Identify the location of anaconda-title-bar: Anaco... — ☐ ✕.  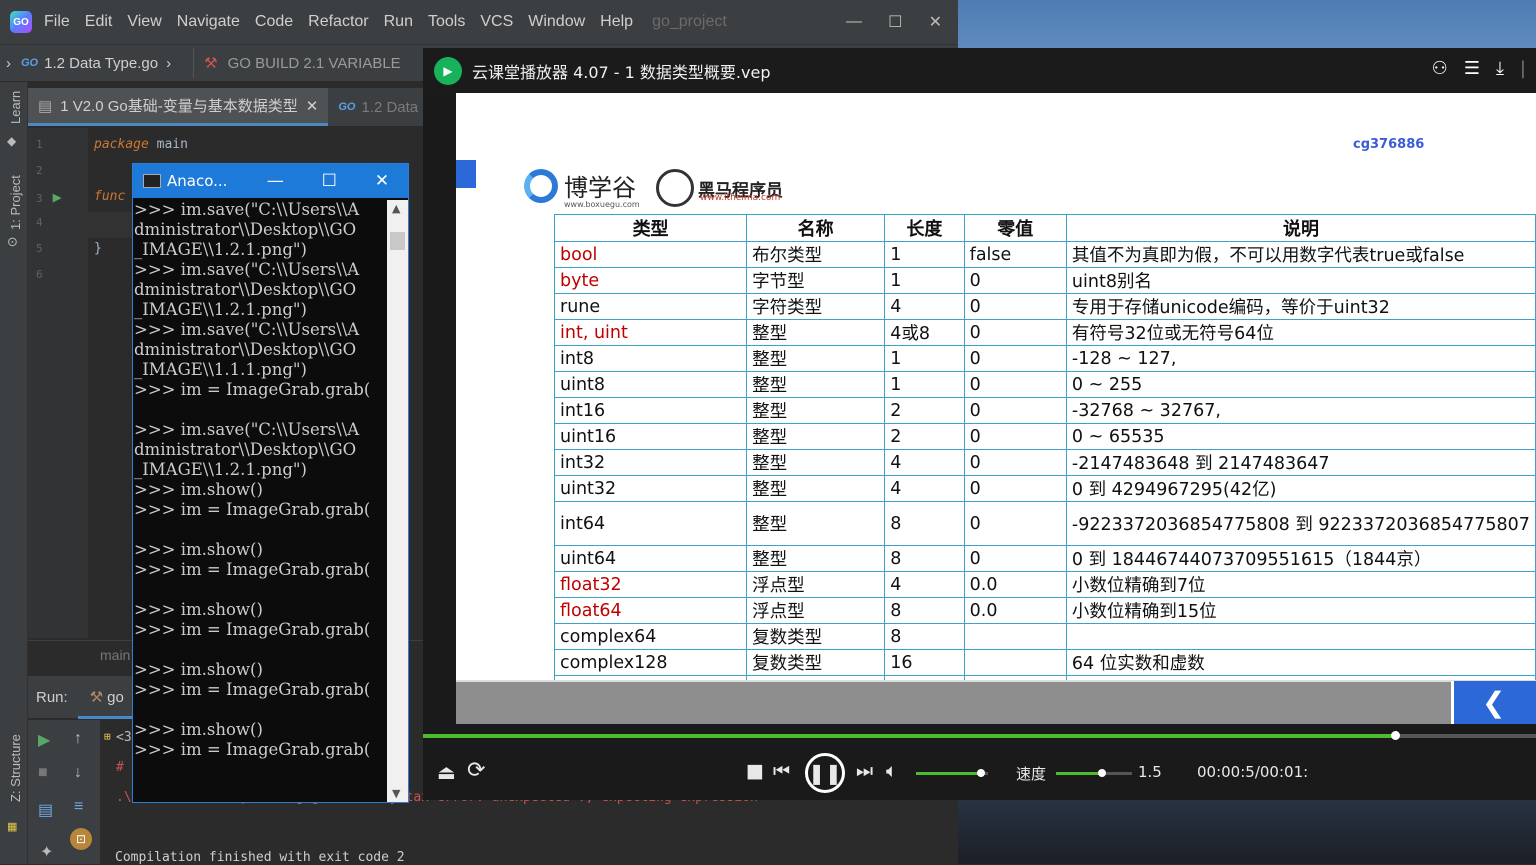
(270, 181).